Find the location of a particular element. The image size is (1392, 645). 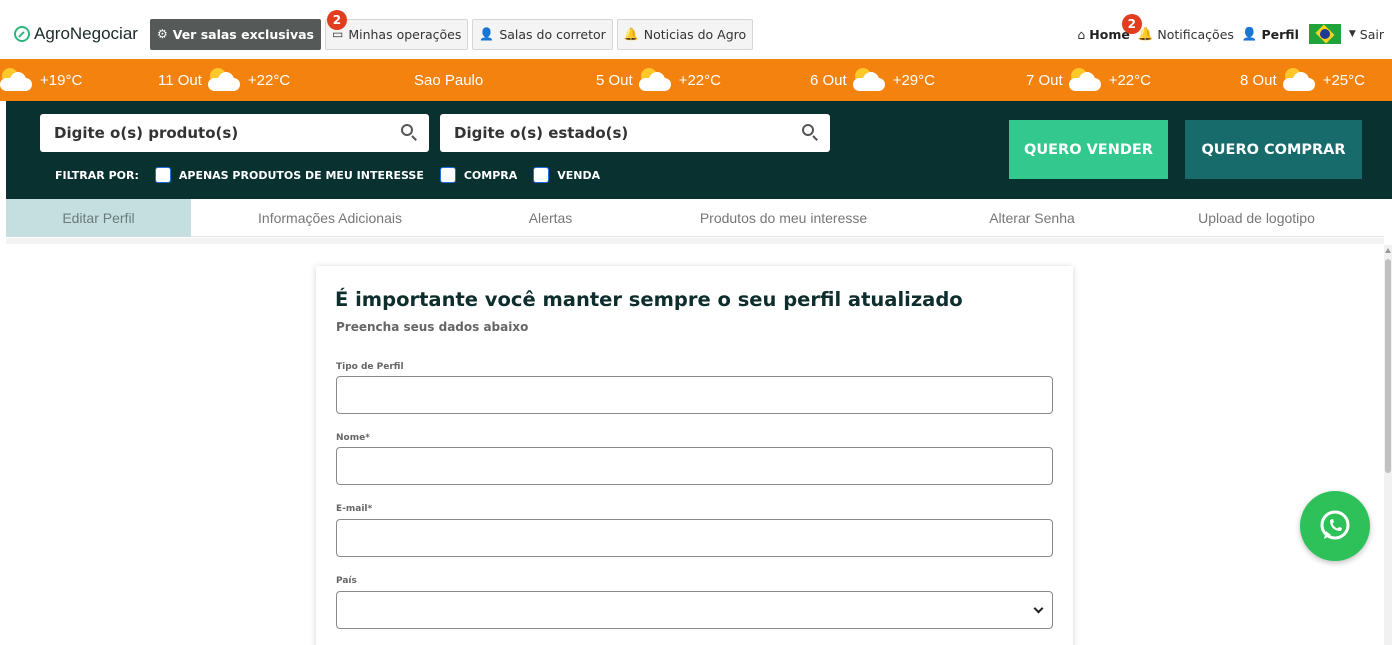

my-operations-label: Minhas operações is located at coordinates (405, 34).